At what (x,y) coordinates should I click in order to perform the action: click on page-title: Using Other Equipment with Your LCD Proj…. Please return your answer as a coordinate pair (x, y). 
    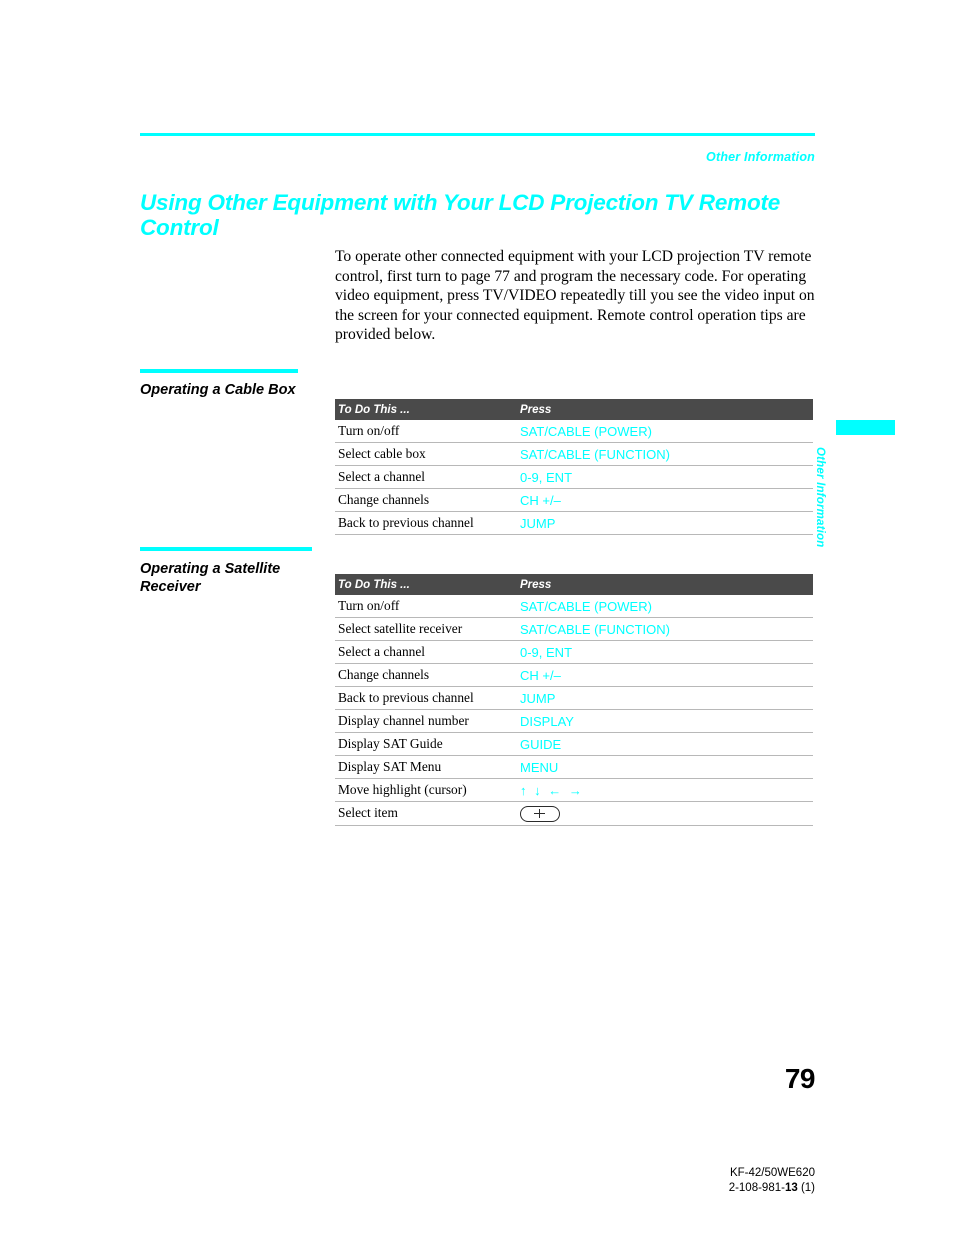
    Looking at the image, I should click on (460, 215).